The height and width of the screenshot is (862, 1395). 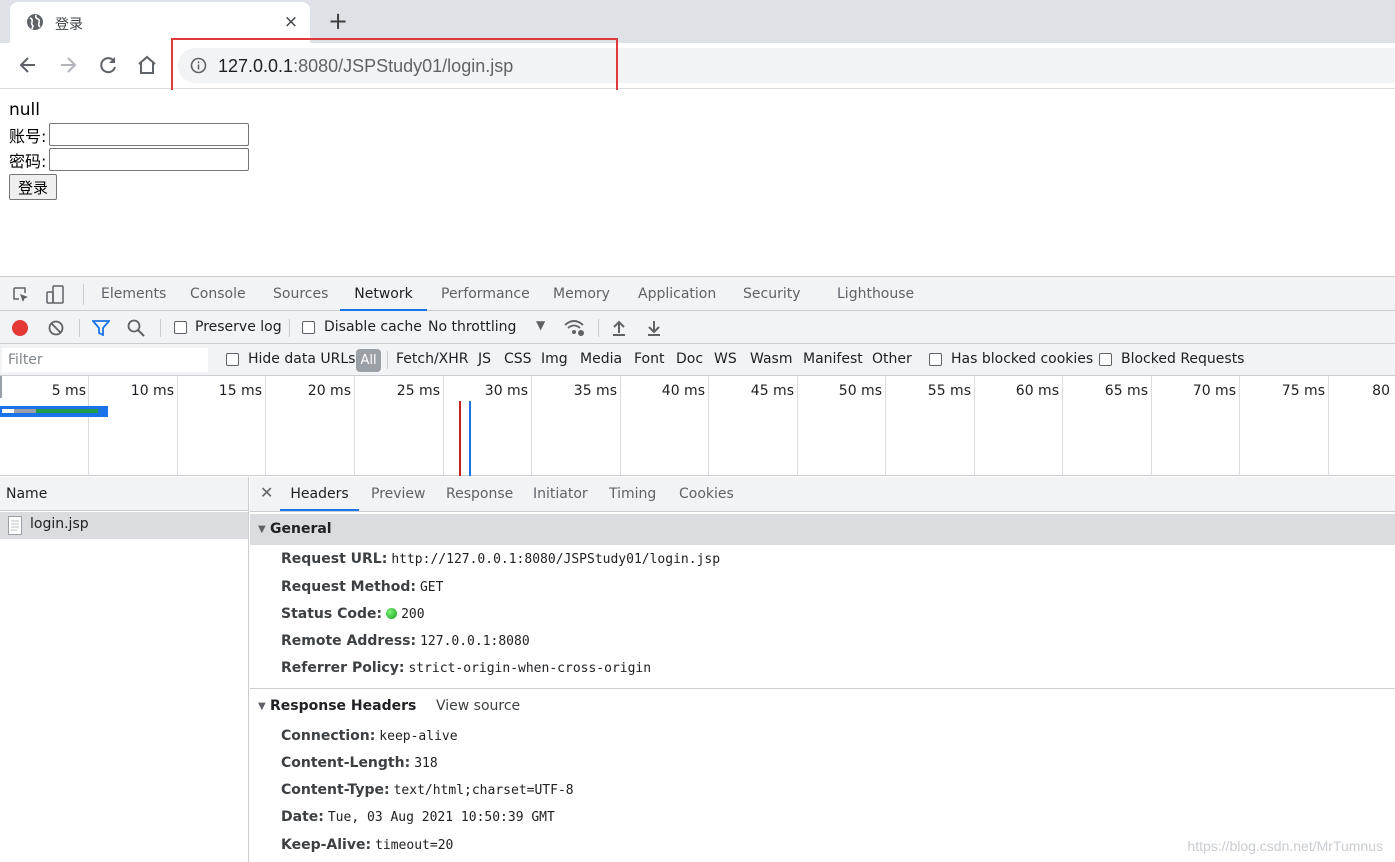 I want to click on filter-other: Other, so click(x=892, y=359).